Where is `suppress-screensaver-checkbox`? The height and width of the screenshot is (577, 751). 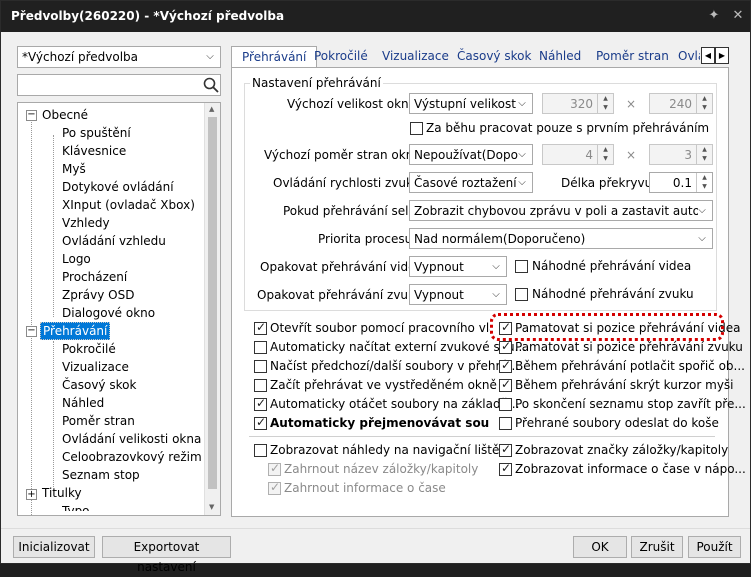
suppress-screensaver-checkbox is located at coordinates (505, 365).